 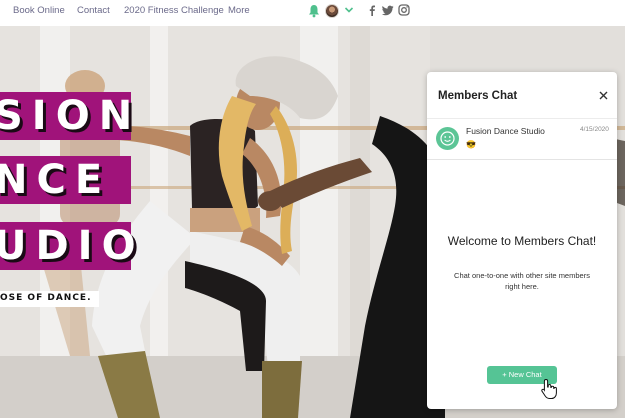 What do you see at coordinates (471, 144) in the screenshot?
I see `conversation-last-message: 😎` at bounding box center [471, 144].